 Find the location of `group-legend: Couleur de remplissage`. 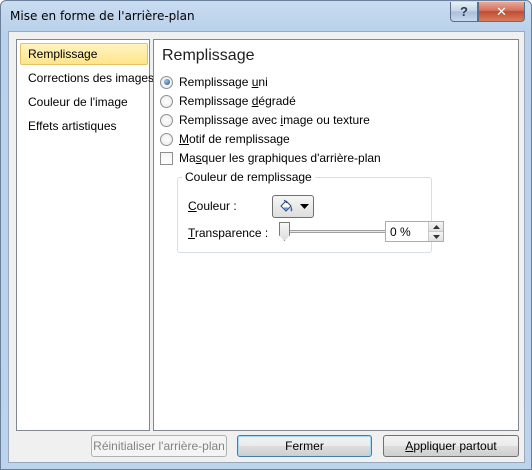

group-legend: Couleur de remplissage is located at coordinates (248, 177).